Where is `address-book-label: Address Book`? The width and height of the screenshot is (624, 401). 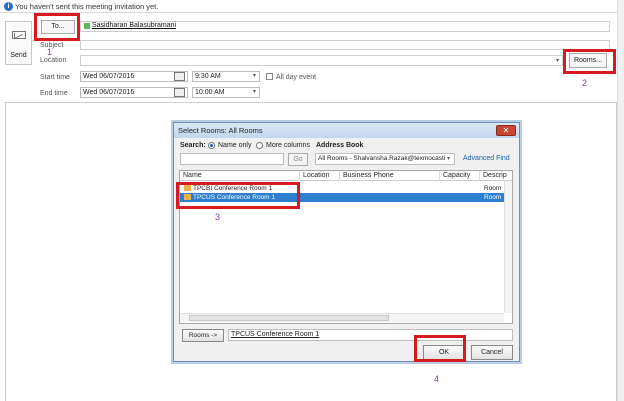 address-book-label: Address Book is located at coordinates (340, 145).